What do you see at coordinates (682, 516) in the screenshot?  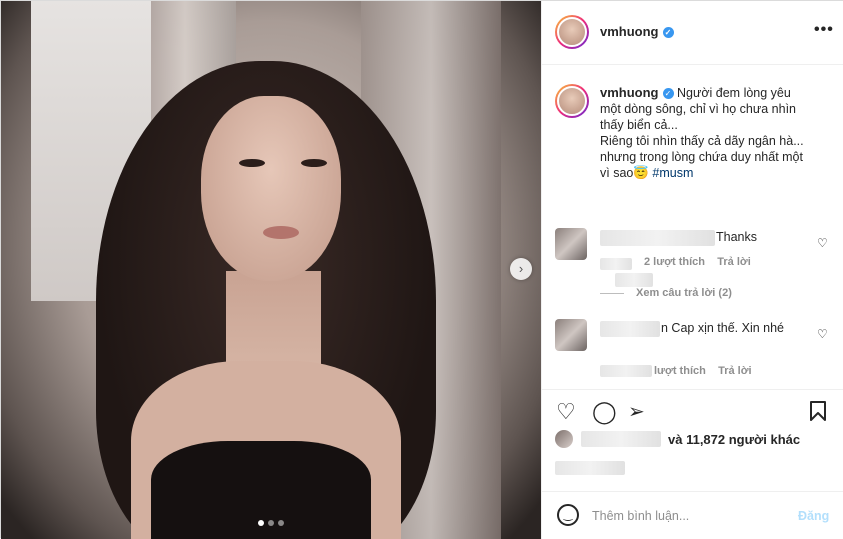 I see `comment-input` at bounding box center [682, 516].